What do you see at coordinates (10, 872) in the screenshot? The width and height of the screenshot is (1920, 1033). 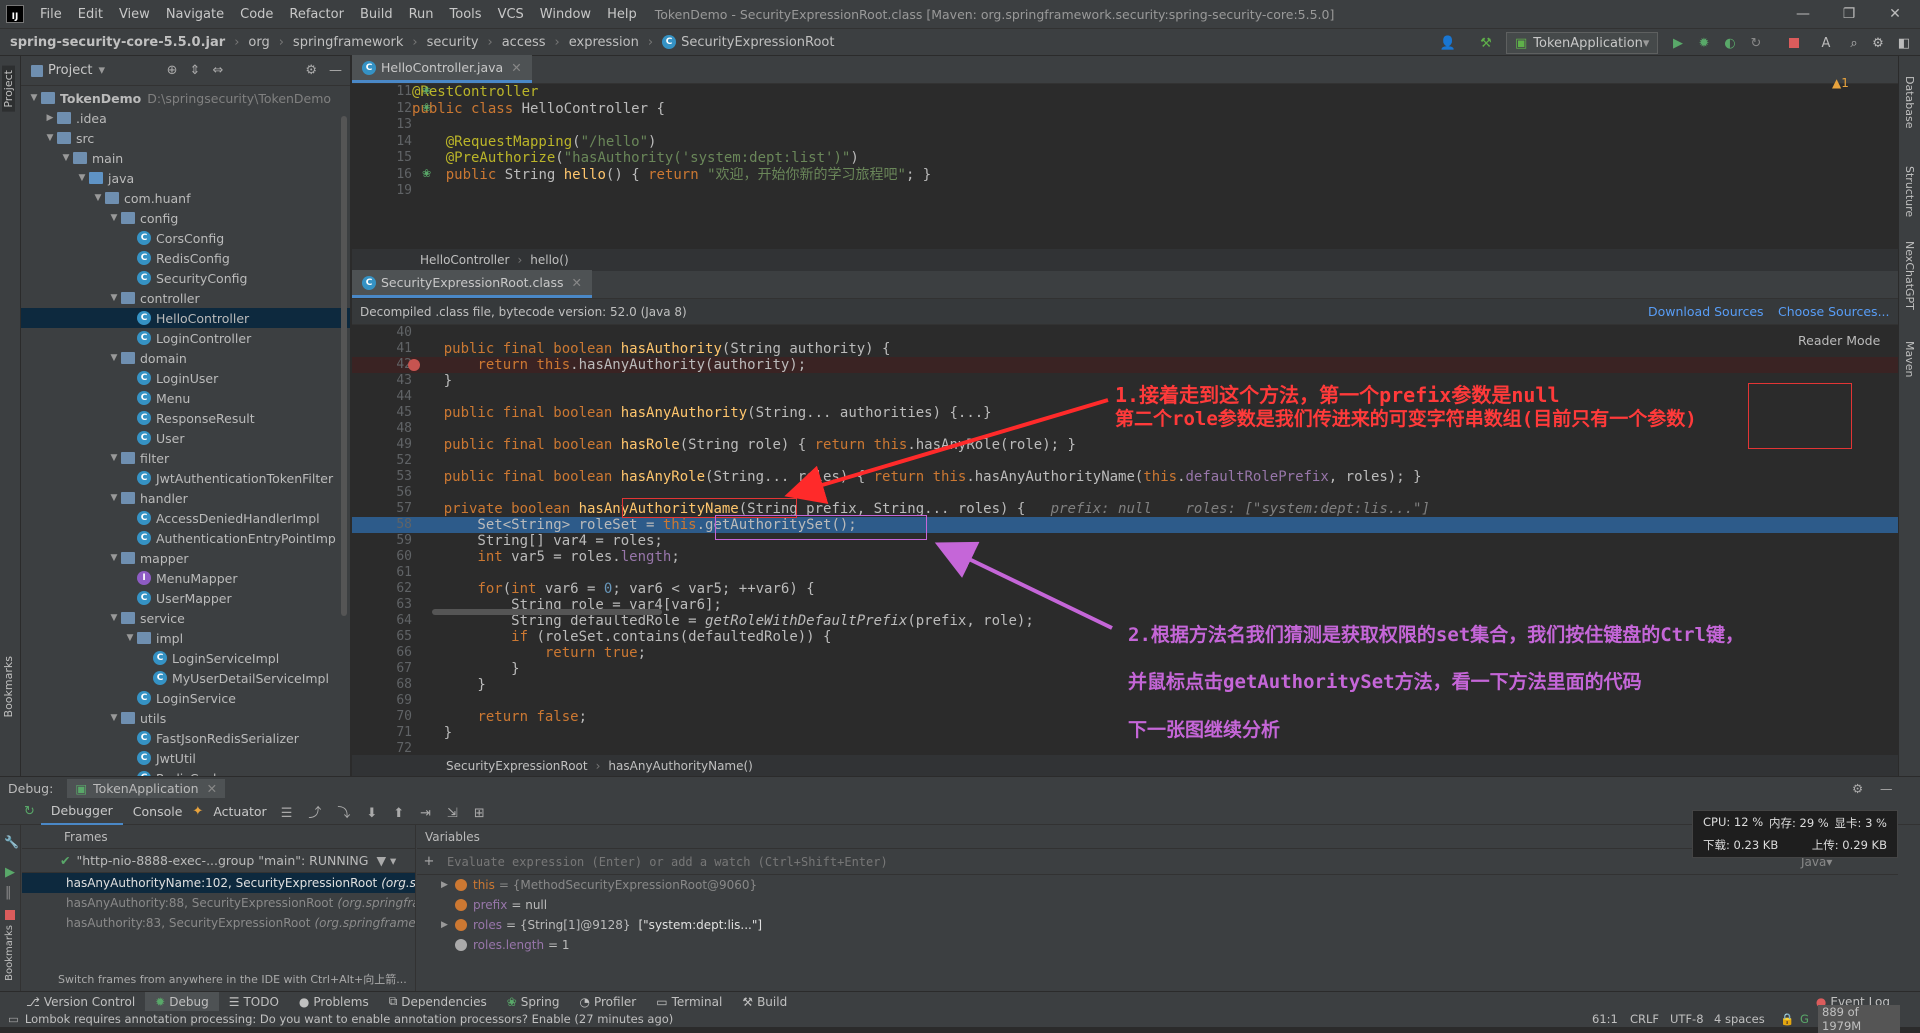 I see `resume-icon: ▶` at bounding box center [10, 872].